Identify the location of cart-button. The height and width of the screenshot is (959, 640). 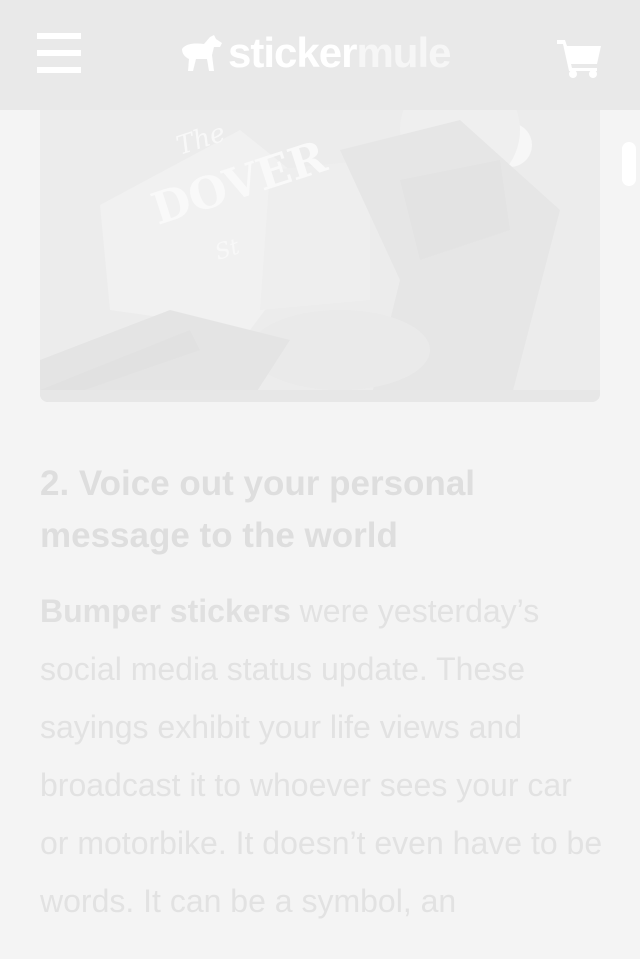
(580, 57).